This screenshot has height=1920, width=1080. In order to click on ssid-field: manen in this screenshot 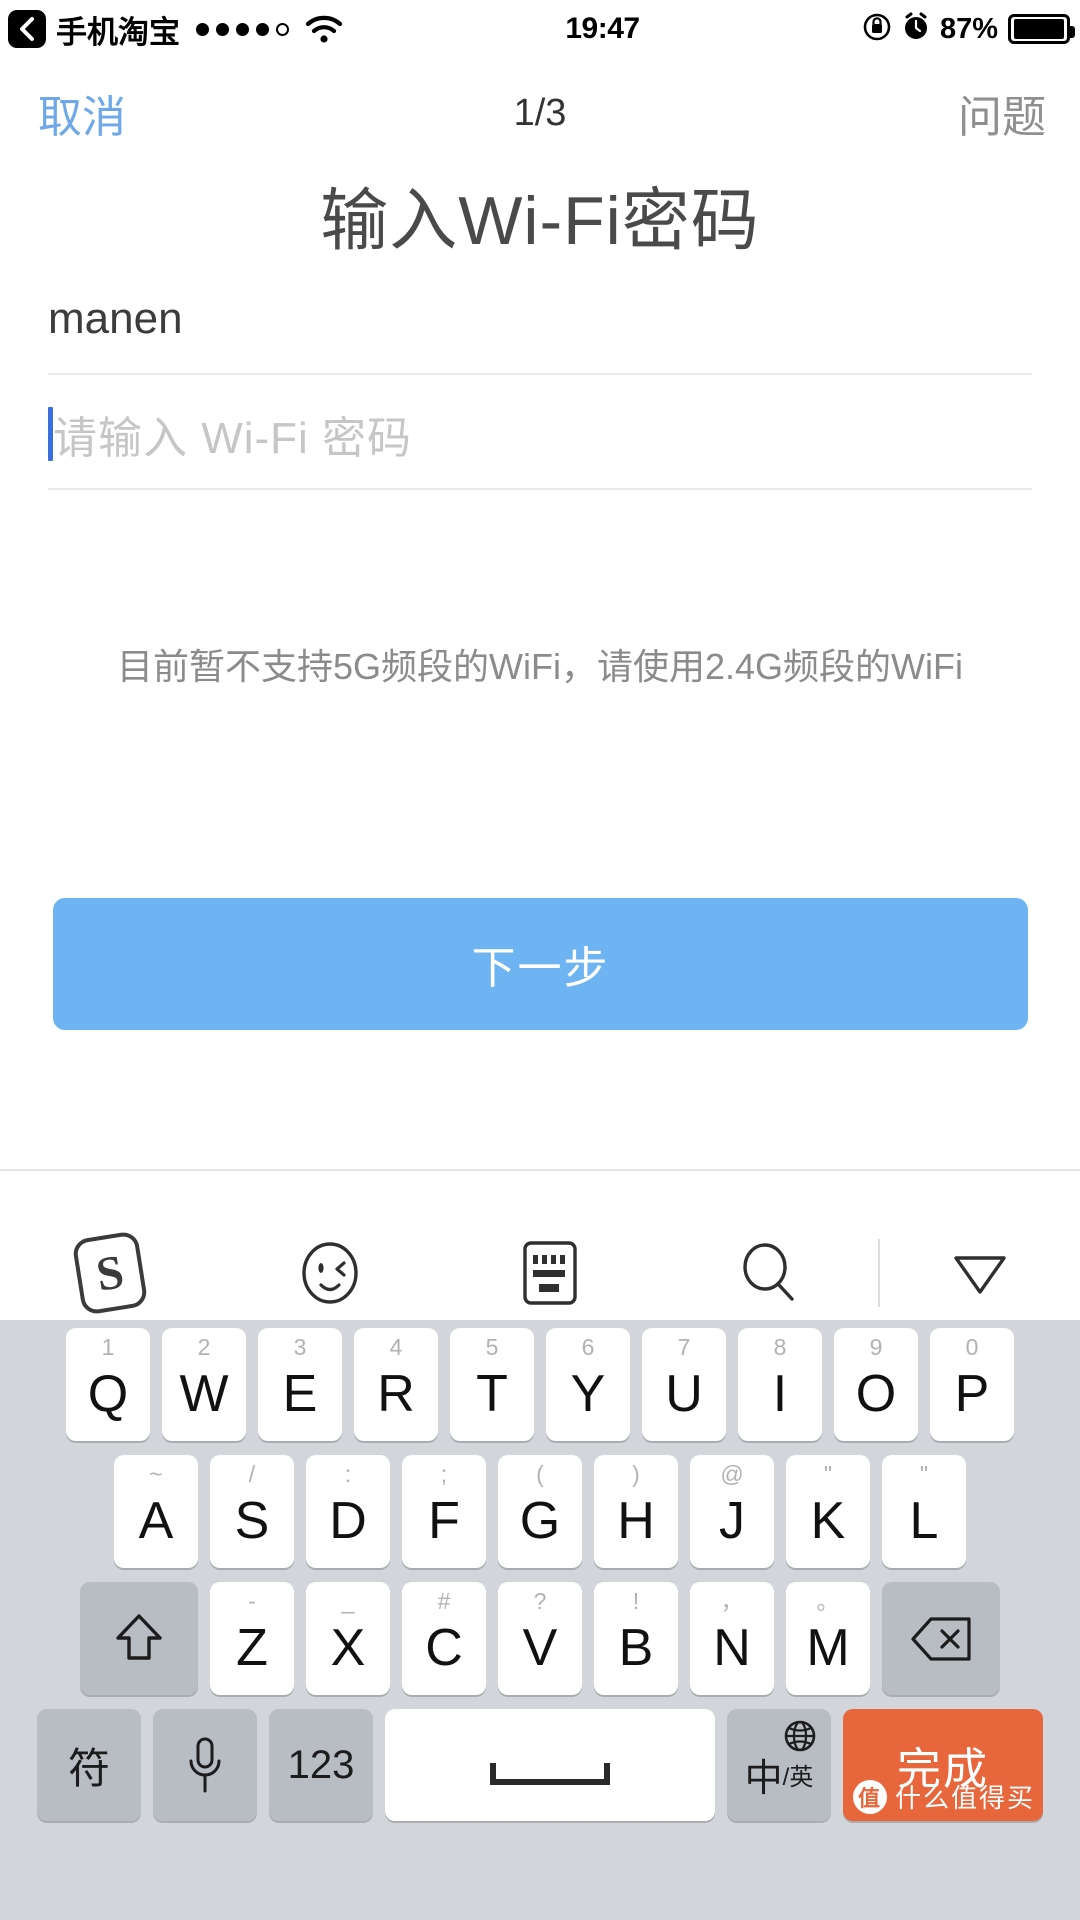, I will do `click(540, 320)`.